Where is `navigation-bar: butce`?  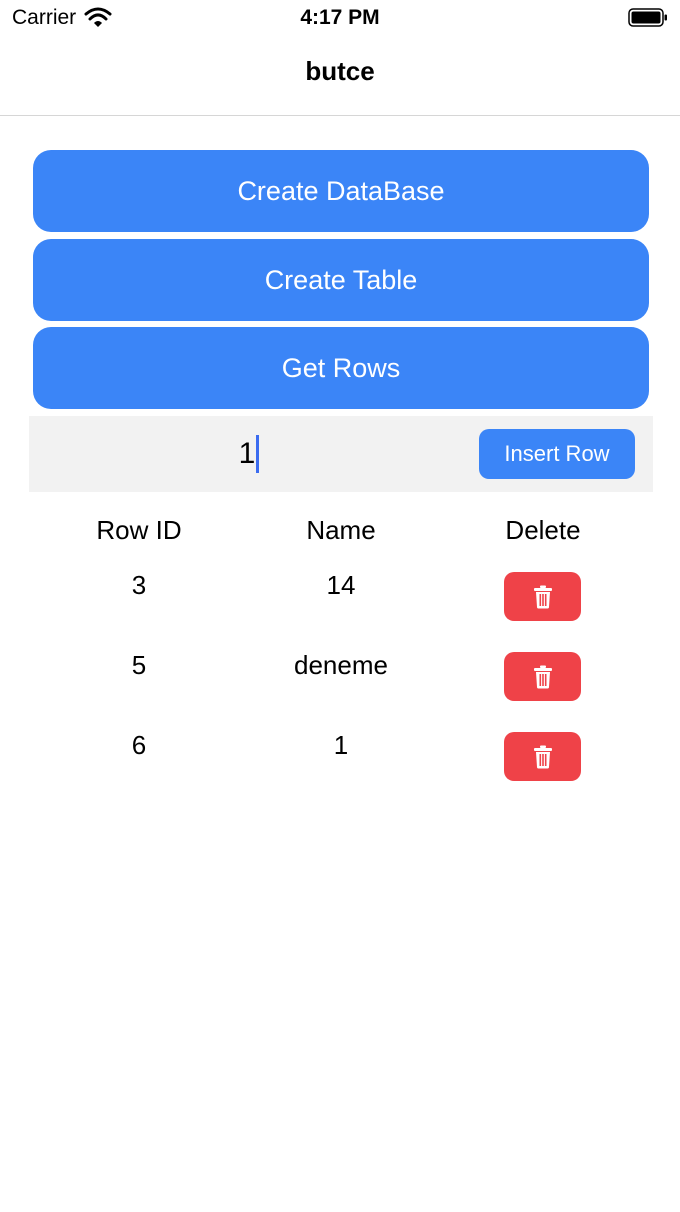
navigation-bar: butce is located at coordinates (340, 76).